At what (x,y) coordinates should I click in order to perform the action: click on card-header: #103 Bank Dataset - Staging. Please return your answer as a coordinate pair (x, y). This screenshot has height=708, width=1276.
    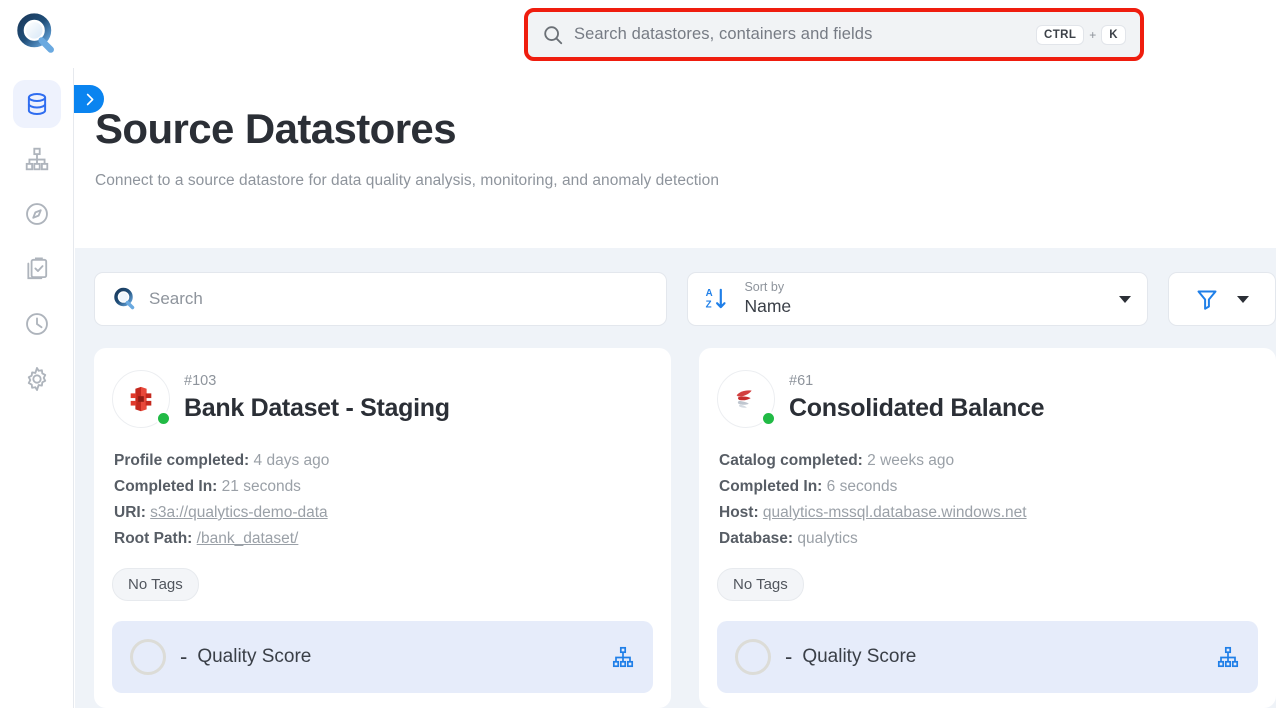
    Looking at the image, I should click on (382, 399).